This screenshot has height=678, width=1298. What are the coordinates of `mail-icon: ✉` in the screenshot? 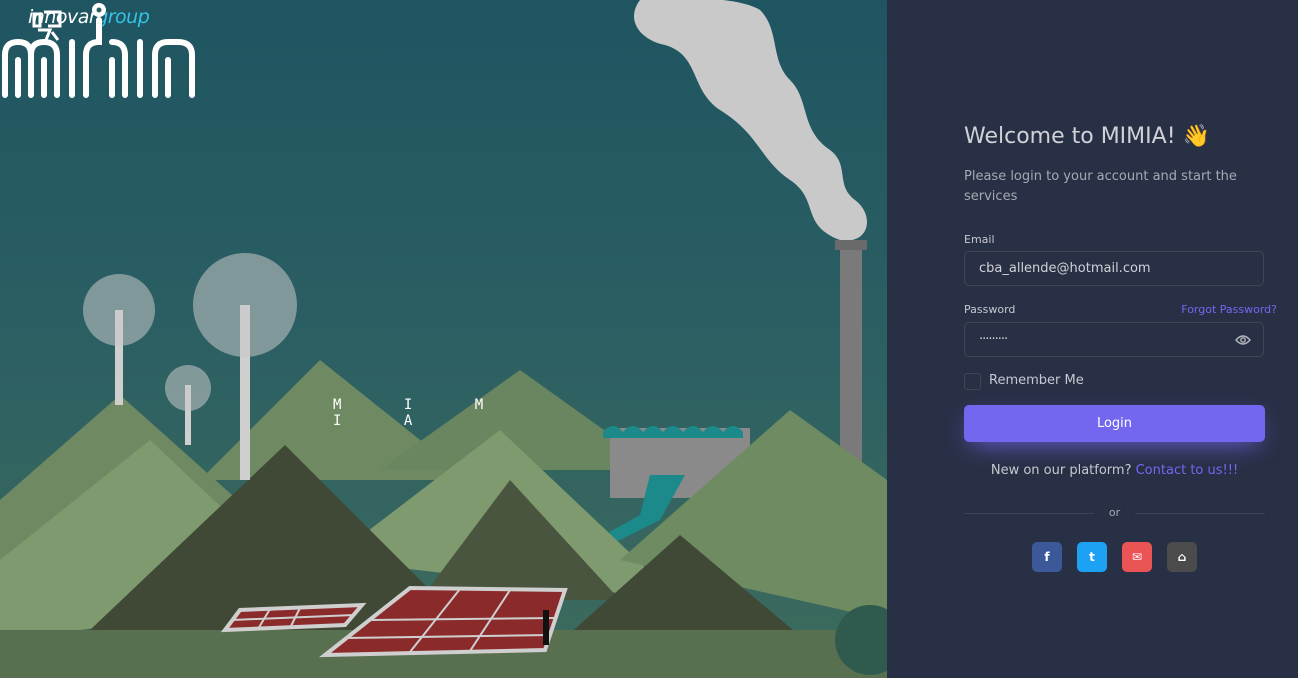 It's located at (1137, 557).